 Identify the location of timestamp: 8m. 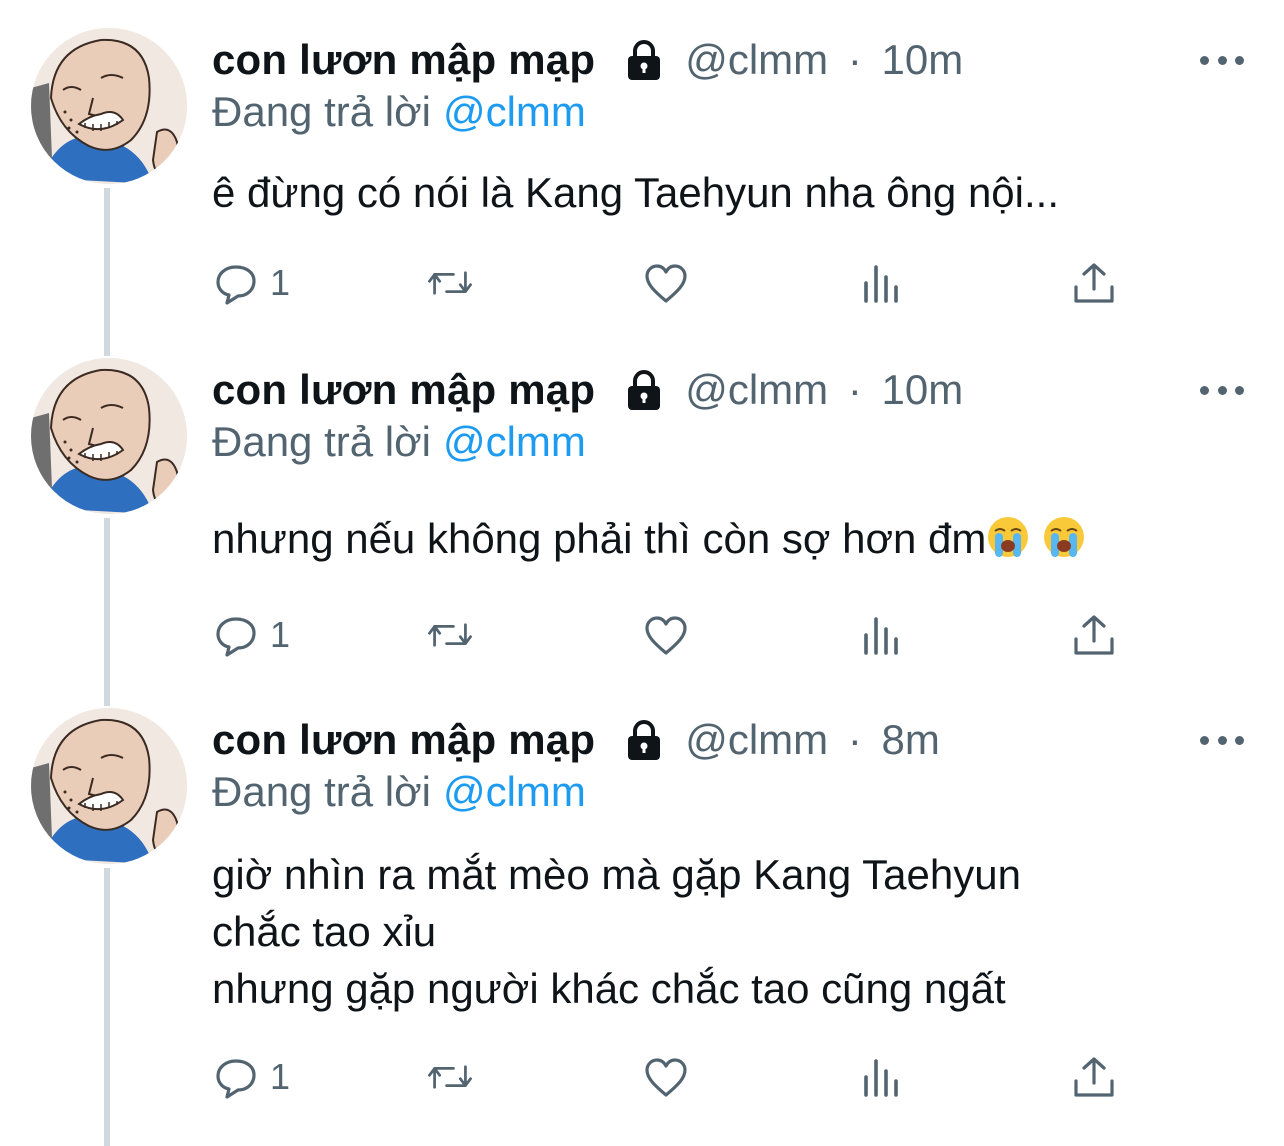
(911, 739).